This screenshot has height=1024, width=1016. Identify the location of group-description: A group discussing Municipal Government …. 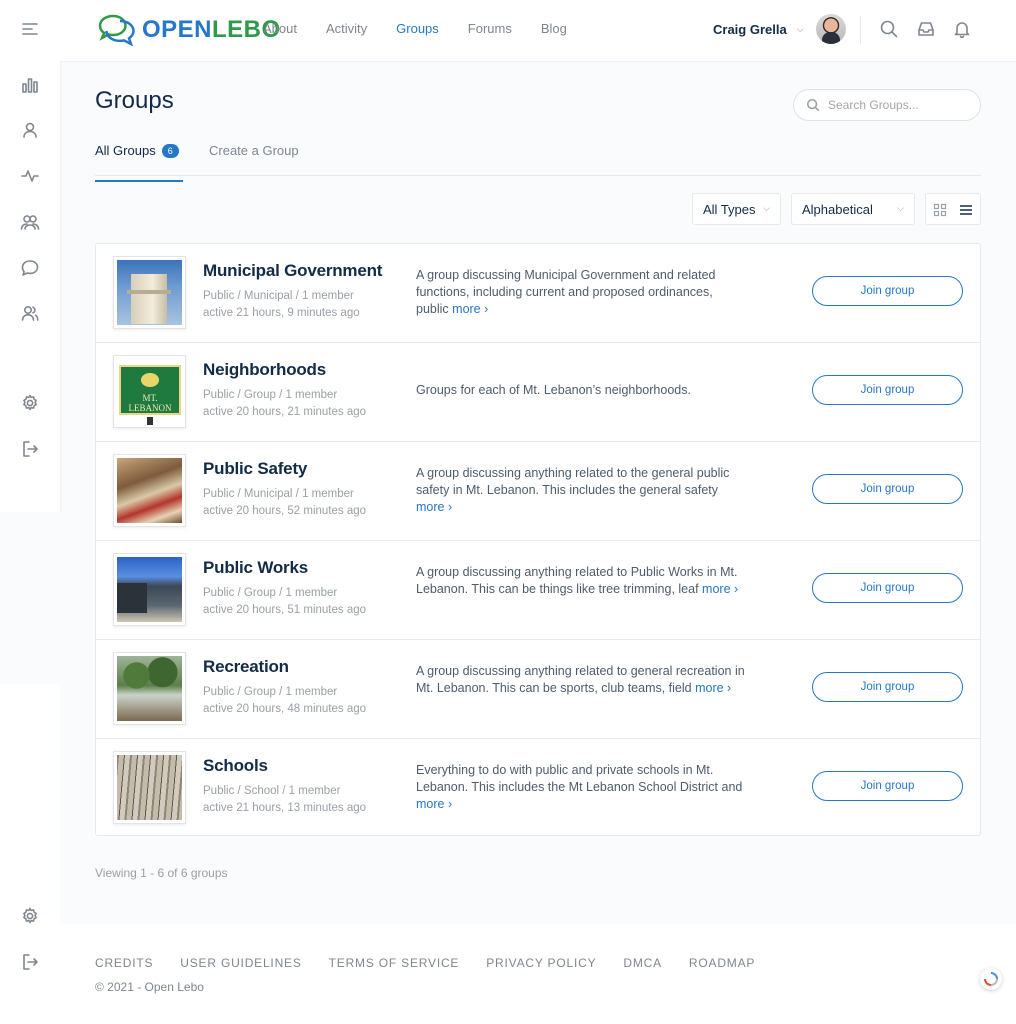
(581, 292).